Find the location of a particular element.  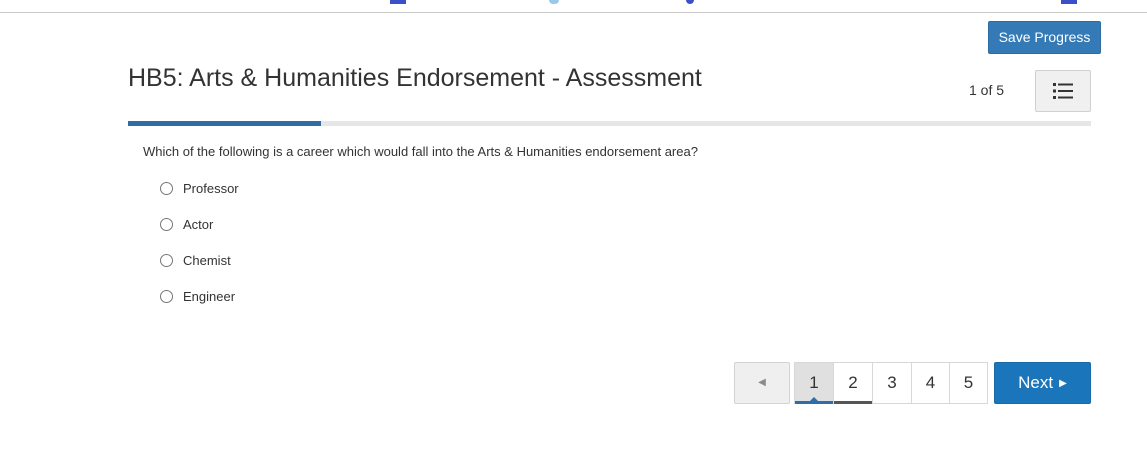

page-number: 1 is located at coordinates (814, 382).